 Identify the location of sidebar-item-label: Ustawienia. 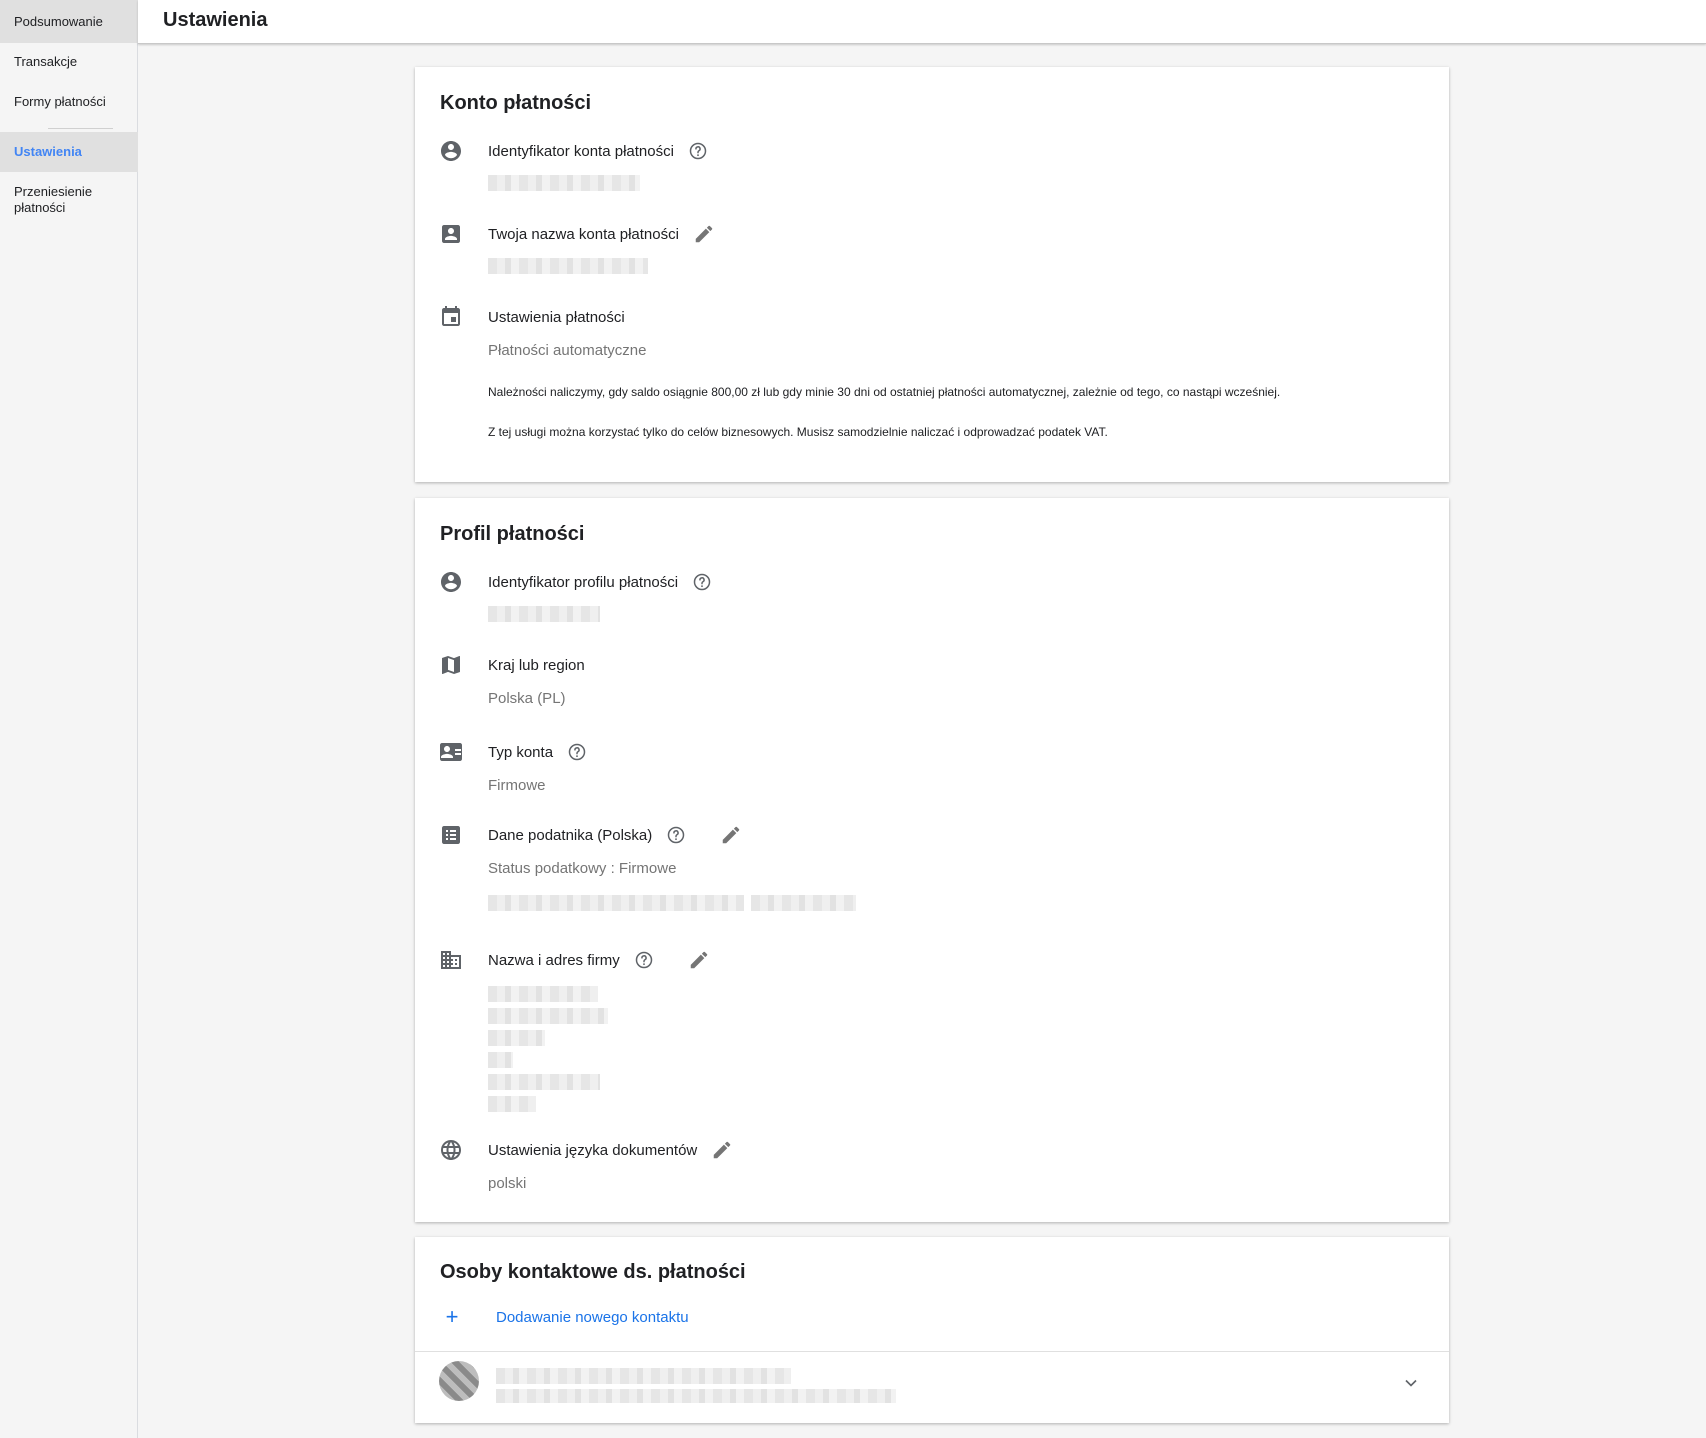
(48, 151).